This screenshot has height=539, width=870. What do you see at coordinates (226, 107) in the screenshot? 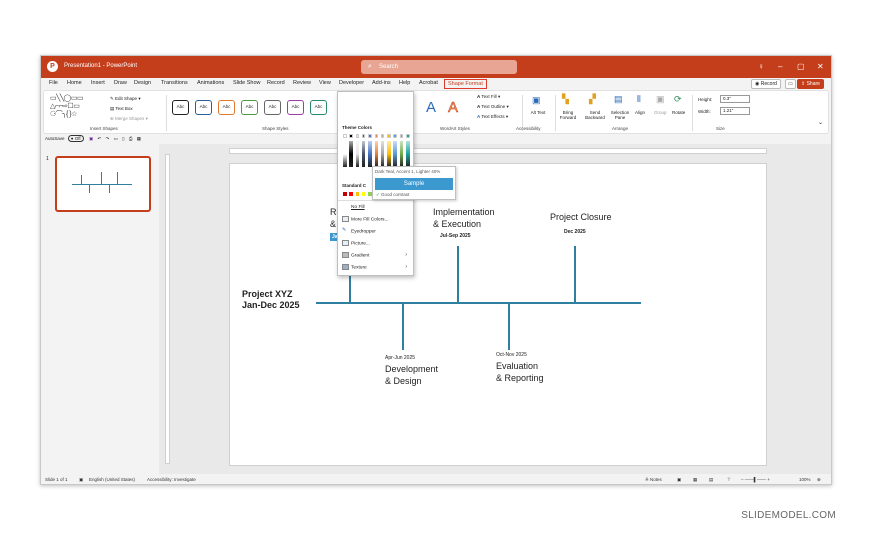
I see `style-box-3: Abc` at bounding box center [226, 107].